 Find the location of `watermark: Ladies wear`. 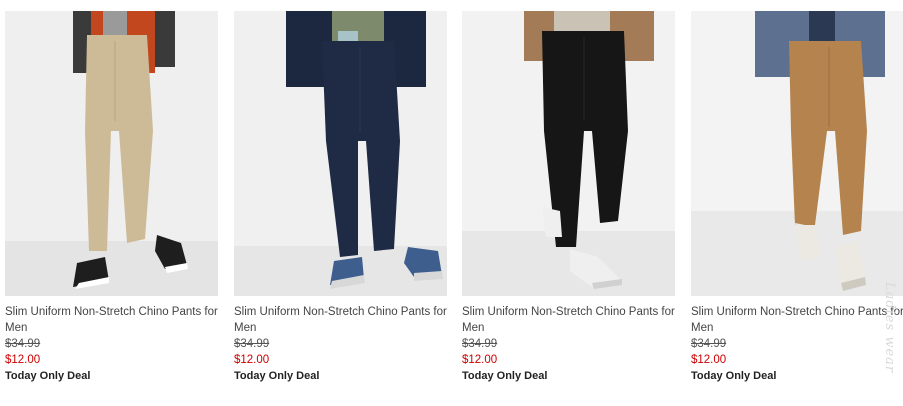

watermark: Ladies wear is located at coordinates (889, 328).